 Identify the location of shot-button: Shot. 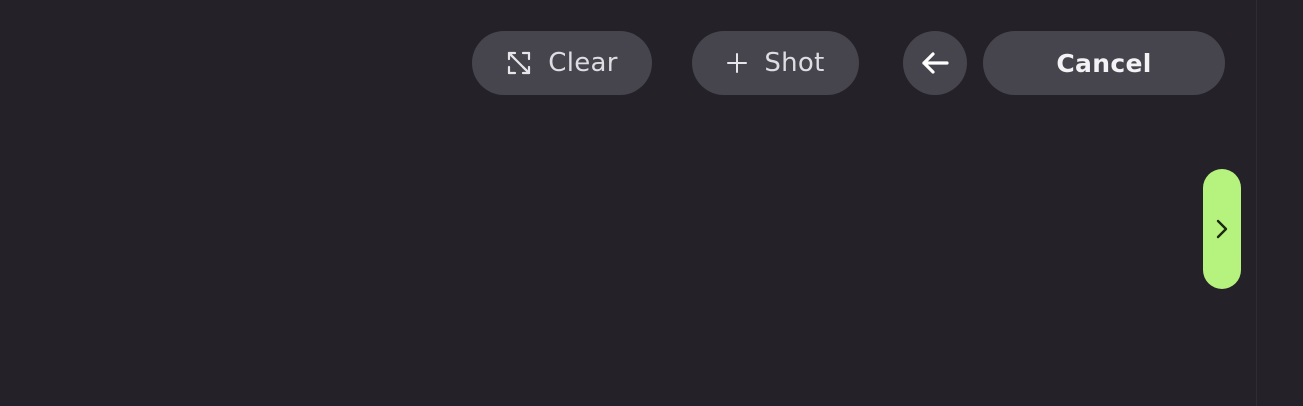
(775, 63).